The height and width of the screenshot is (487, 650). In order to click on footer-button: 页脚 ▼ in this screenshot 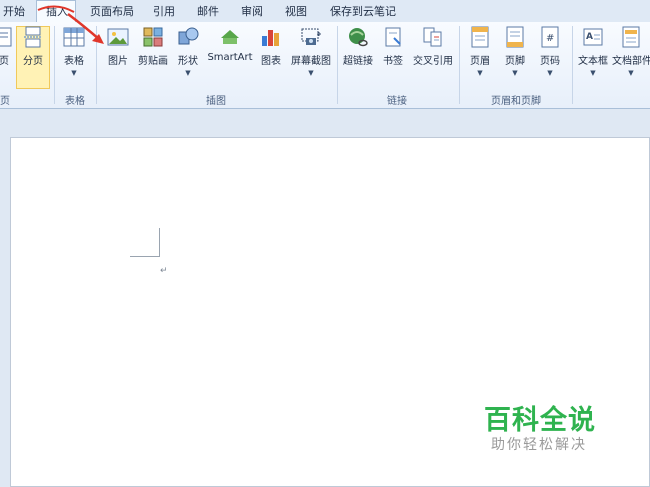, I will do `click(515, 51)`.